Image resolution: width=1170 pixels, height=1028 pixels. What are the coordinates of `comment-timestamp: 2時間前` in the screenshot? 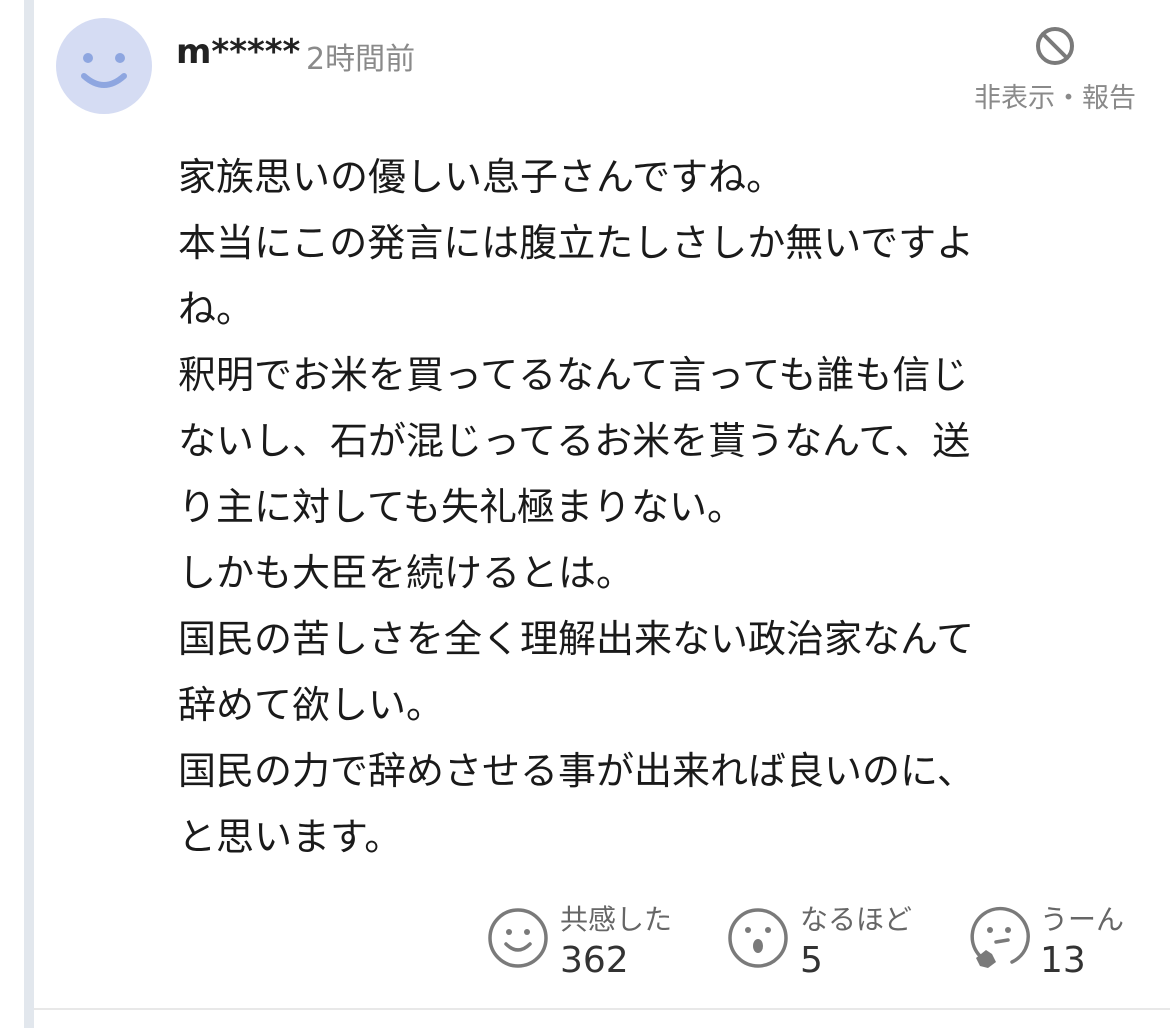 It's located at (361, 59).